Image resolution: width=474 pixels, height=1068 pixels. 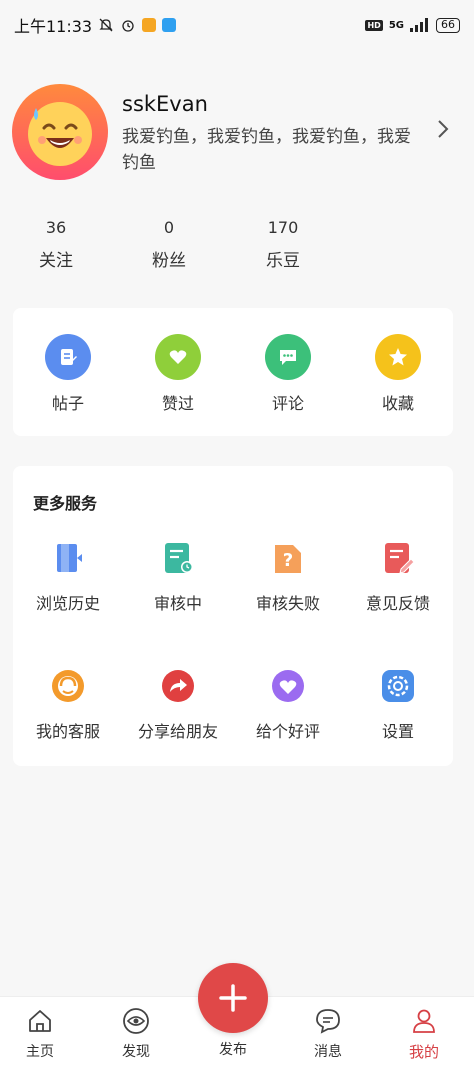 What do you see at coordinates (288, 357) in the screenshot?
I see `comment-icon` at bounding box center [288, 357].